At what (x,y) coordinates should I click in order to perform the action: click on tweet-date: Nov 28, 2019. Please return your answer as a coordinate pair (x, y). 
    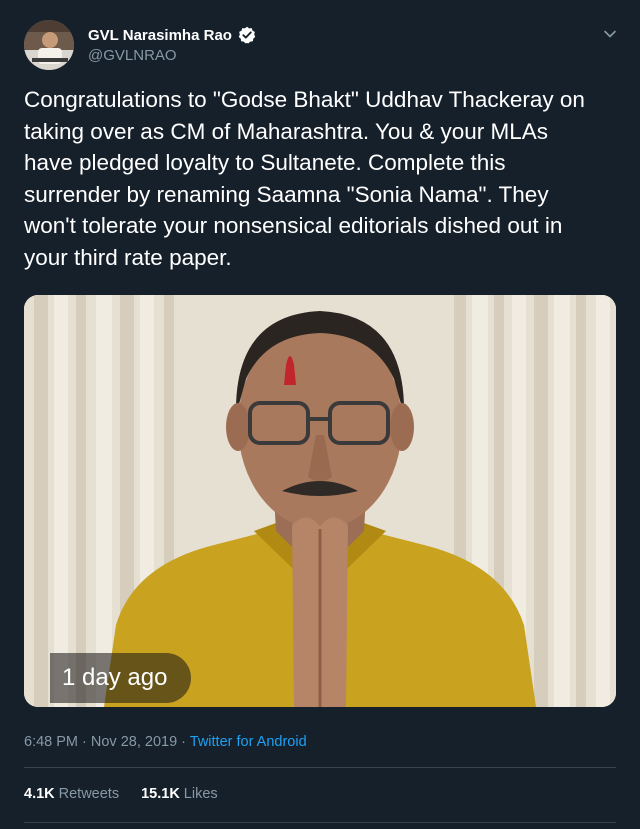
    Looking at the image, I should click on (134, 742).